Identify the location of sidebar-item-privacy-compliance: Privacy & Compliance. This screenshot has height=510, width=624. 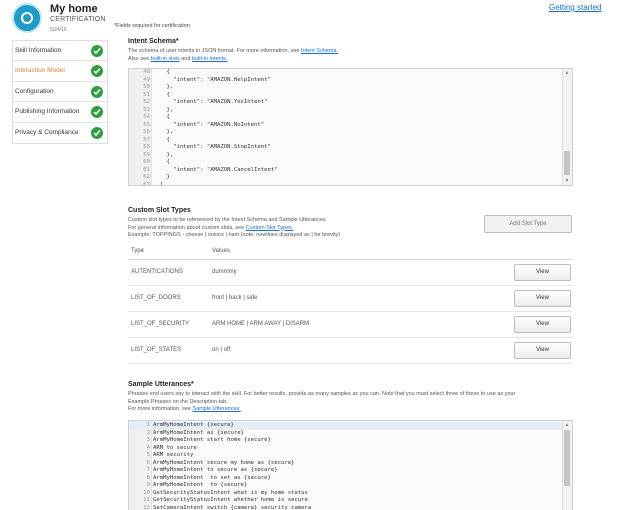
(60, 133).